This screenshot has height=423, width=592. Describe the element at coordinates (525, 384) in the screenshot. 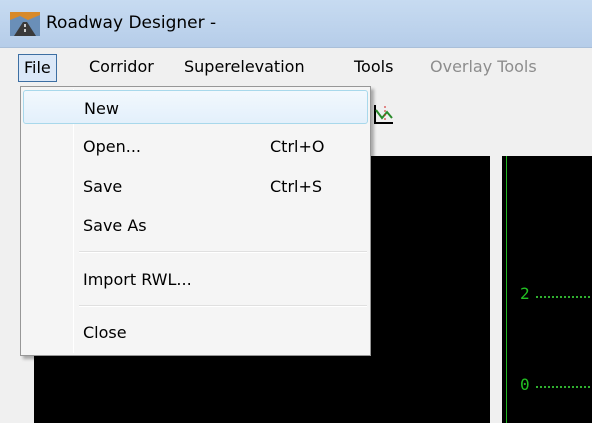

I see `axis-label-0: 0` at that location.